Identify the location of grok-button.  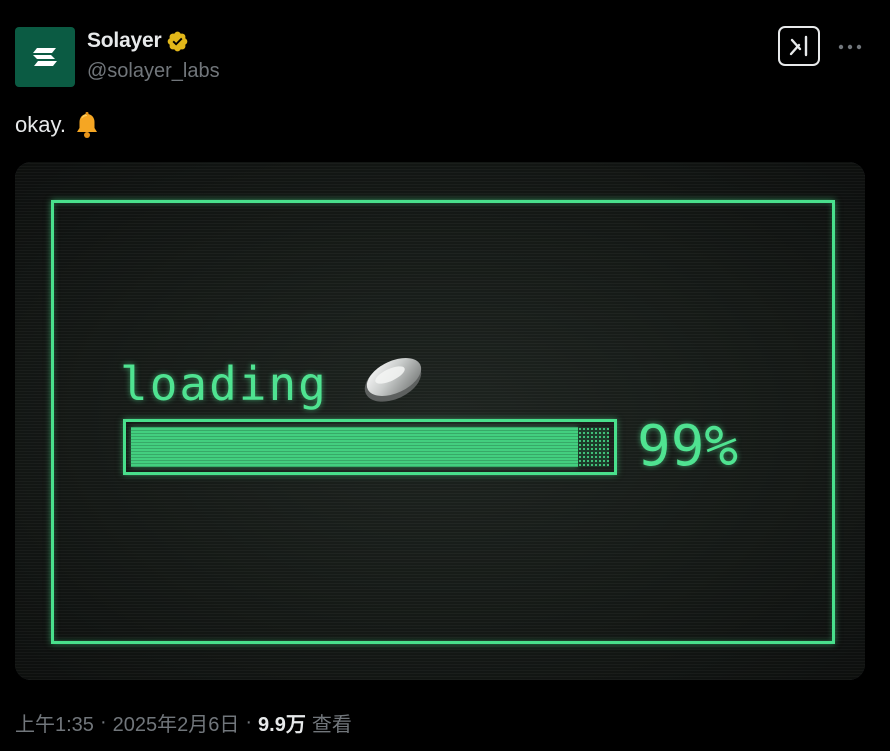
(799, 46).